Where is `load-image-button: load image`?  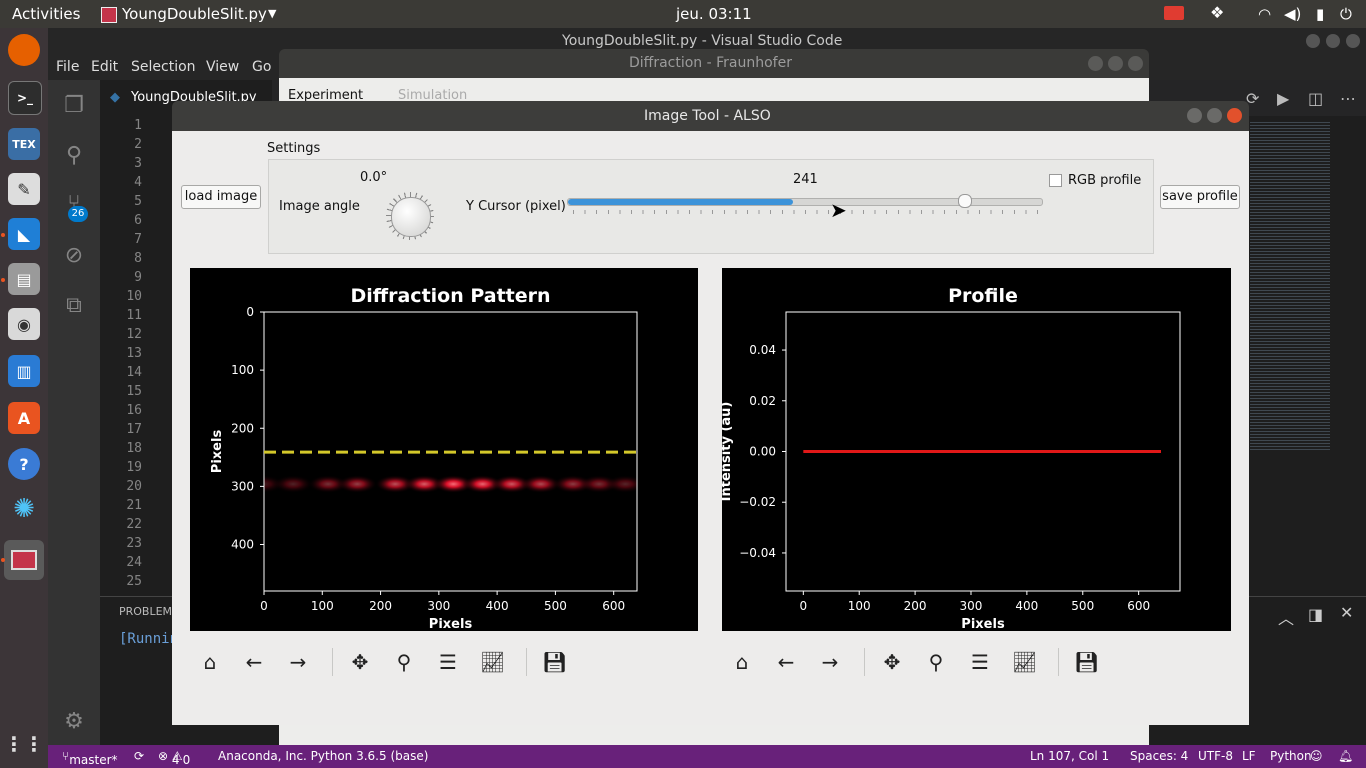 load-image-button: load image is located at coordinates (221, 197).